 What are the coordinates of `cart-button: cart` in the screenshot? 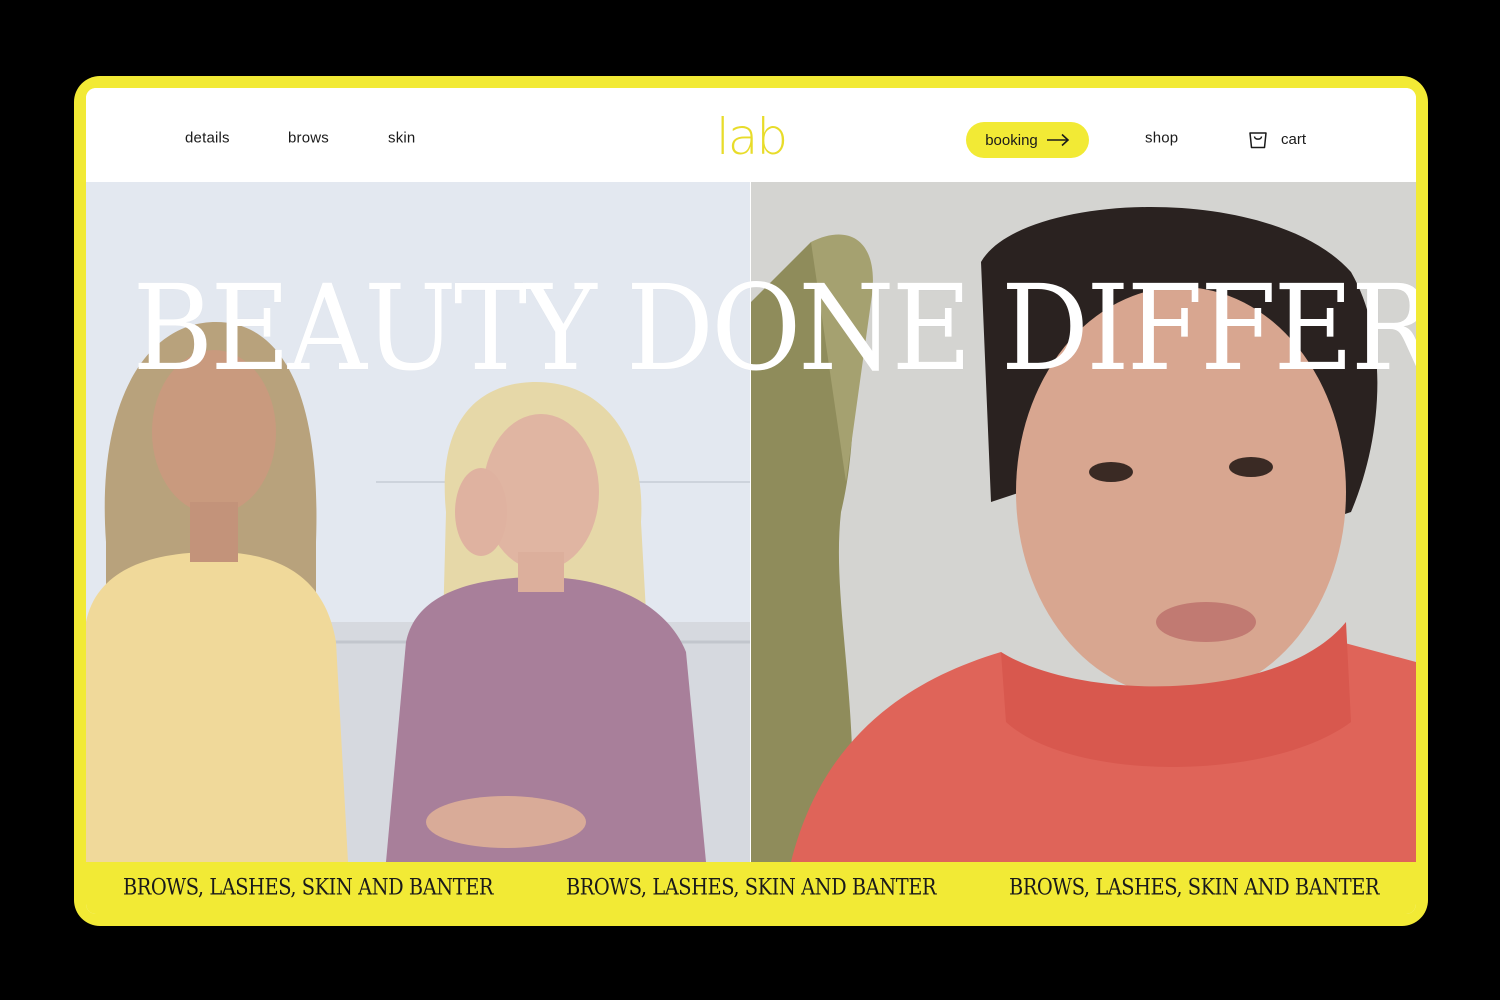 It's located at (1276, 139).